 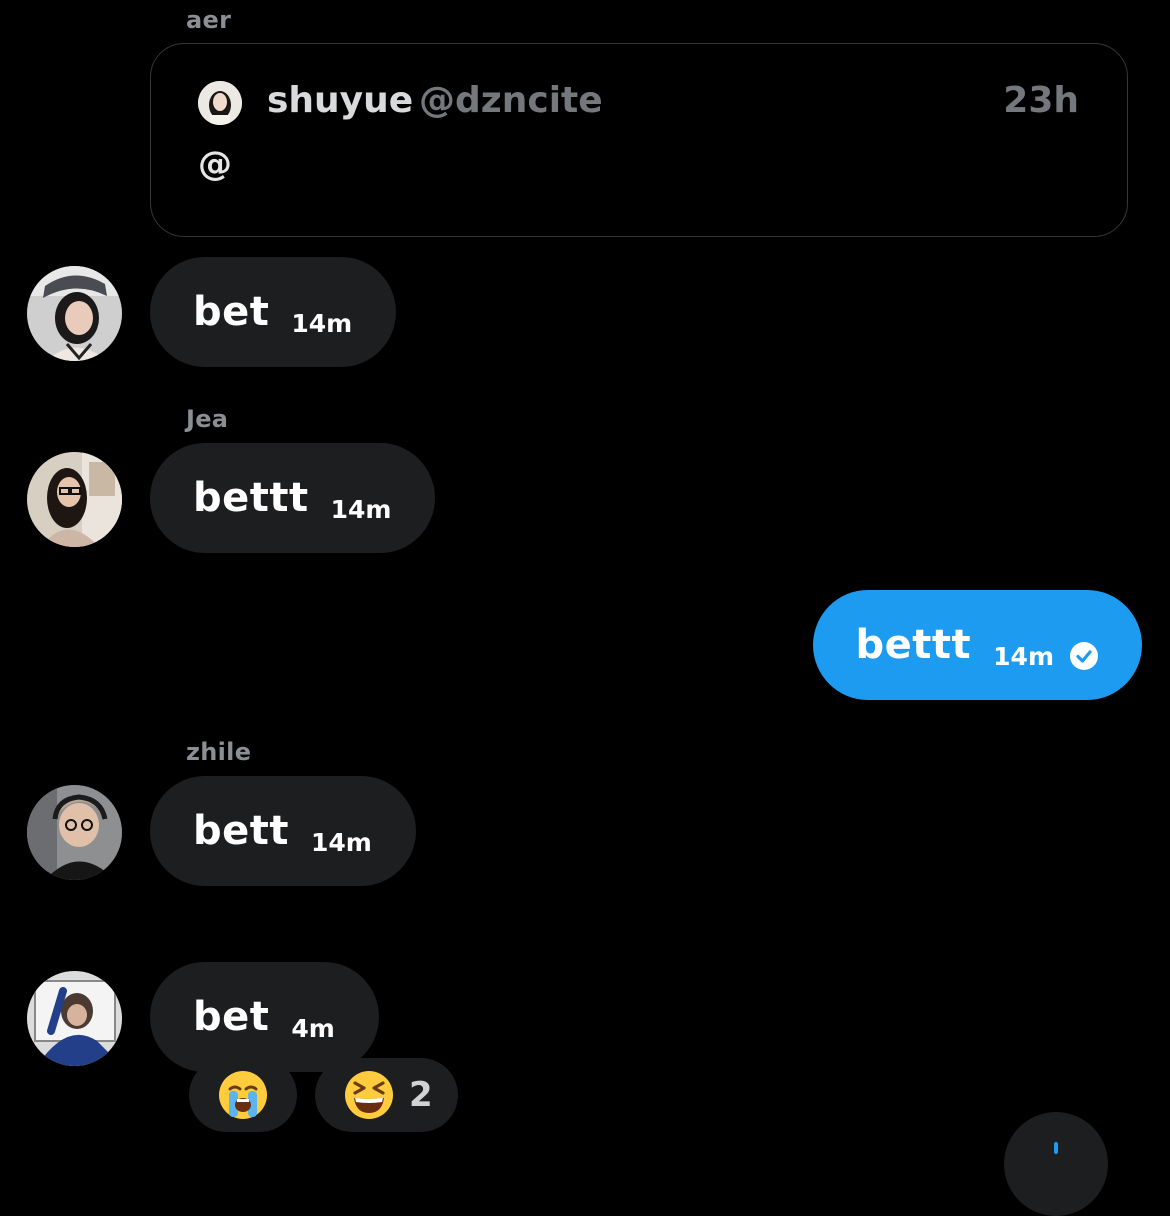 What do you see at coordinates (209, 20) in the screenshot?
I see `sender-name-aer: aer` at bounding box center [209, 20].